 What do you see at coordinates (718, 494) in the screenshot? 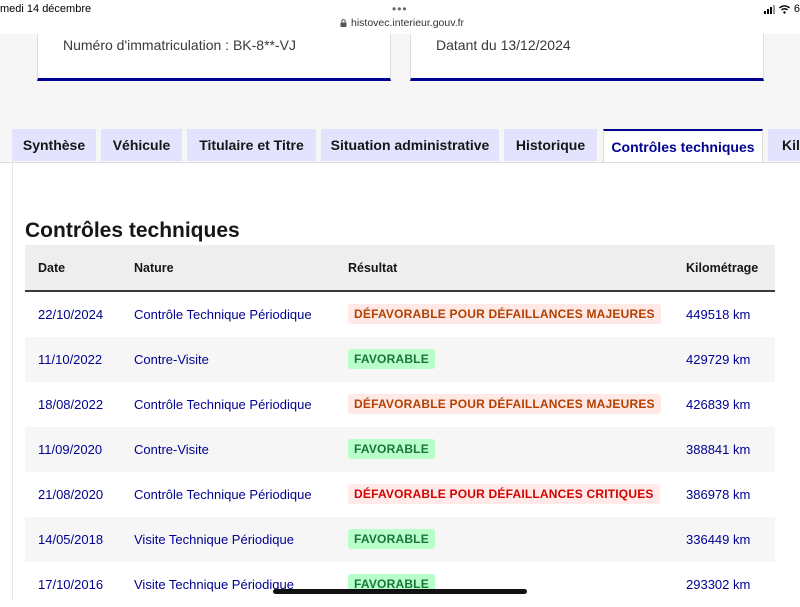
I see `row-km: 386978 km` at bounding box center [718, 494].